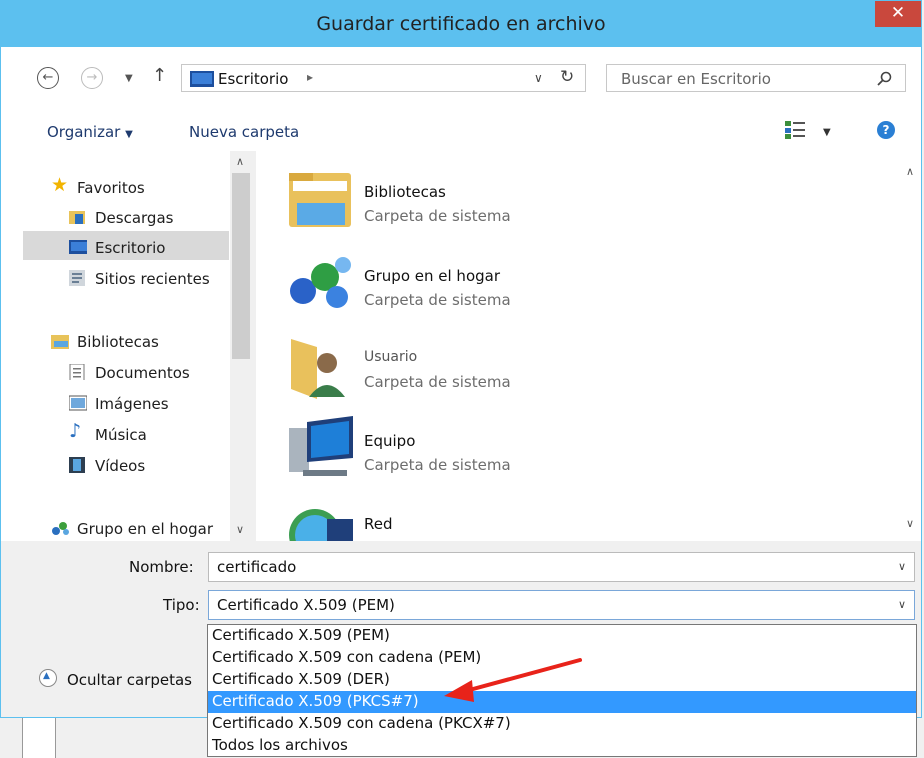  What do you see at coordinates (60, 342) in the screenshot?
I see `libraries-icon` at bounding box center [60, 342].